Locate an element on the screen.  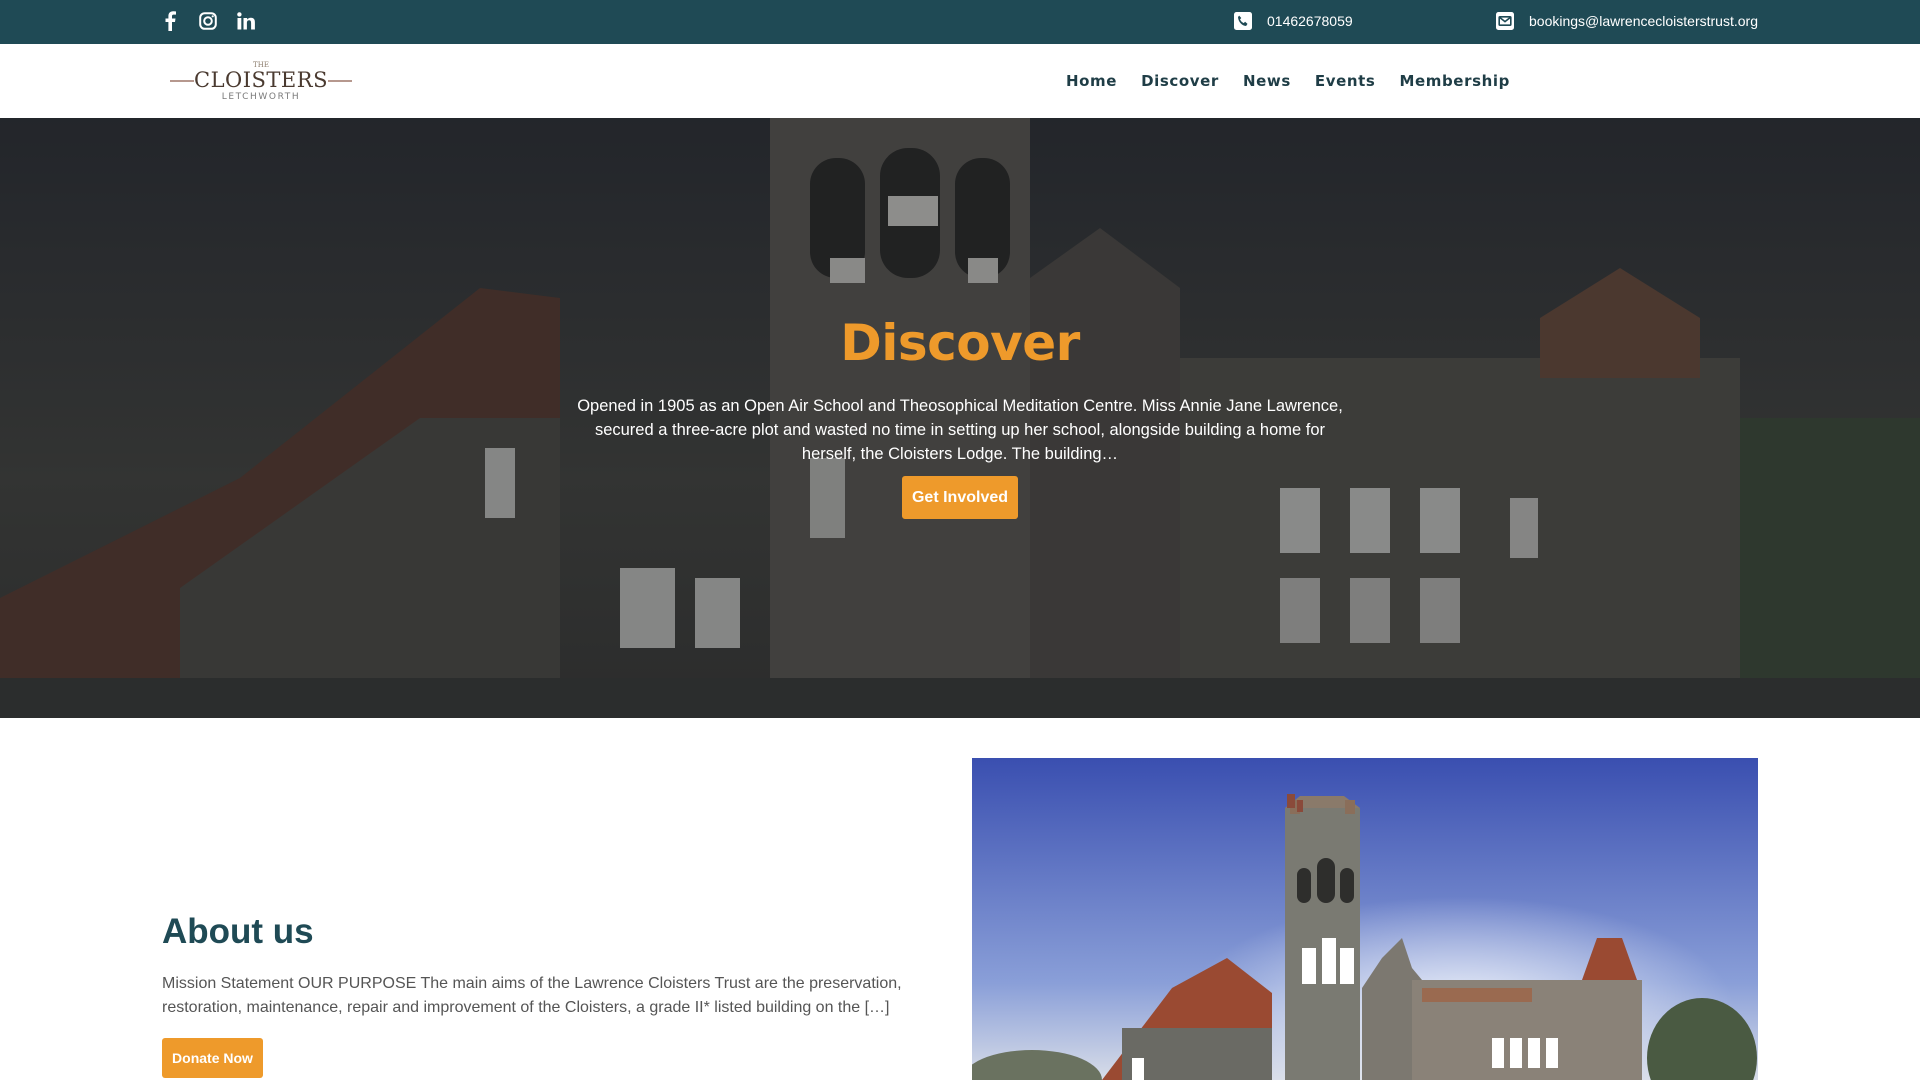
nav-events: Events is located at coordinates (1345, 81).